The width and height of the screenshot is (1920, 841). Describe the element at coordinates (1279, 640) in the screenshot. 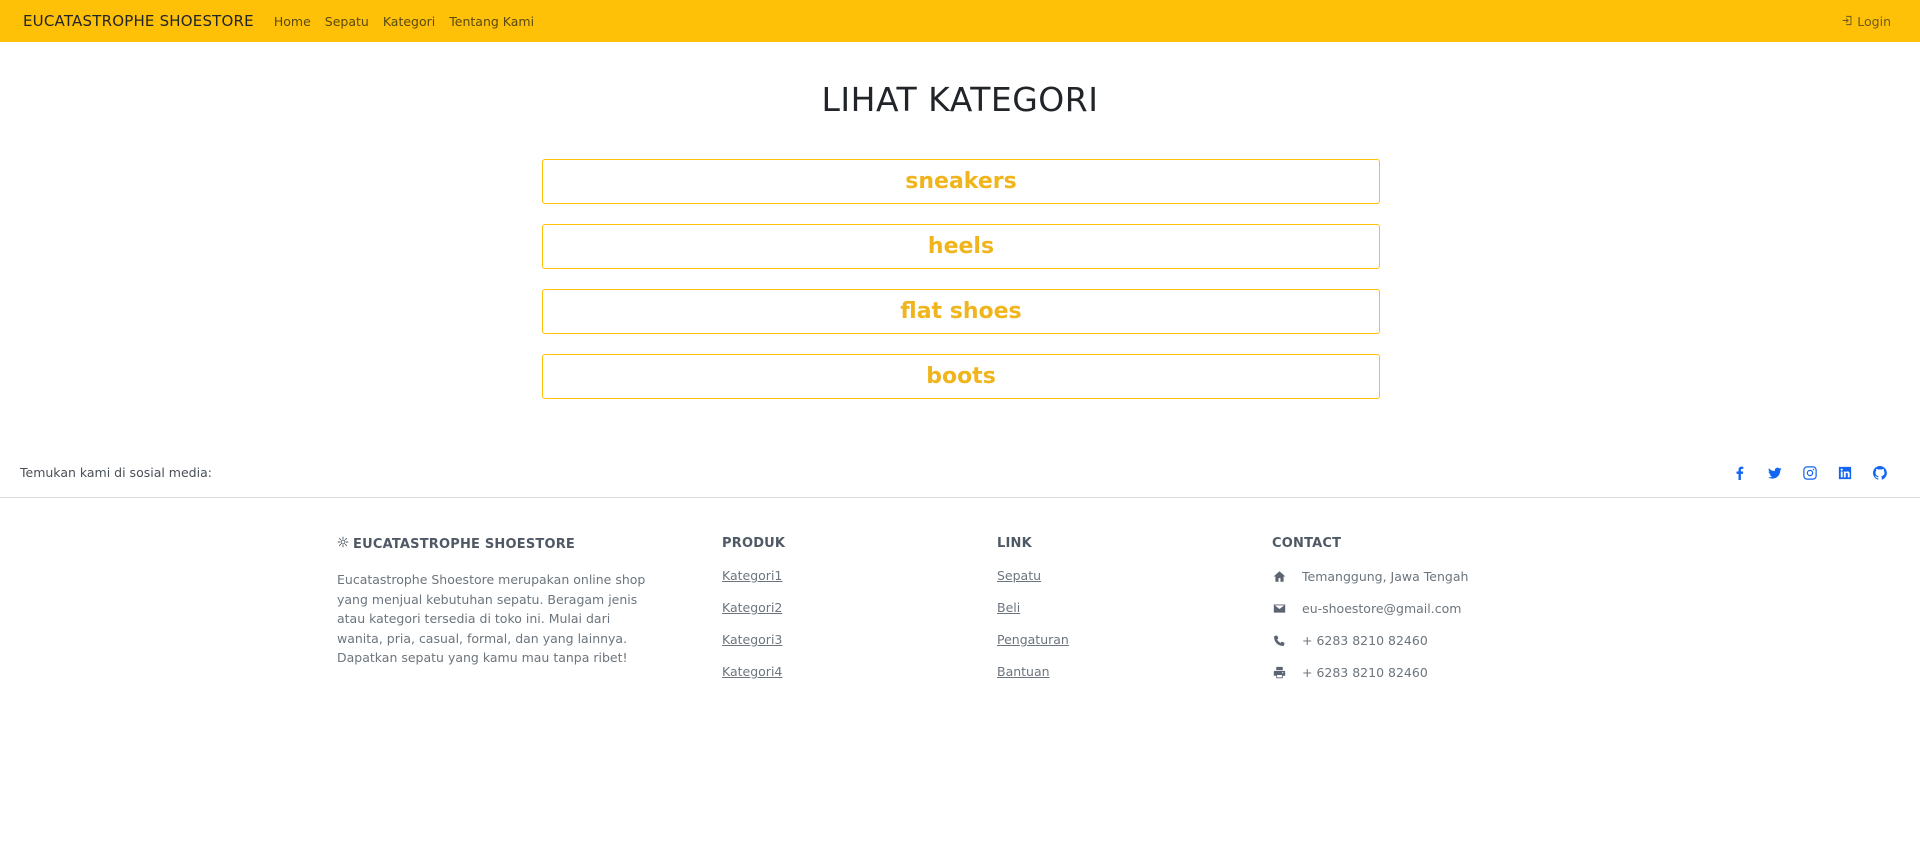

I see `phone-icon` at that location.